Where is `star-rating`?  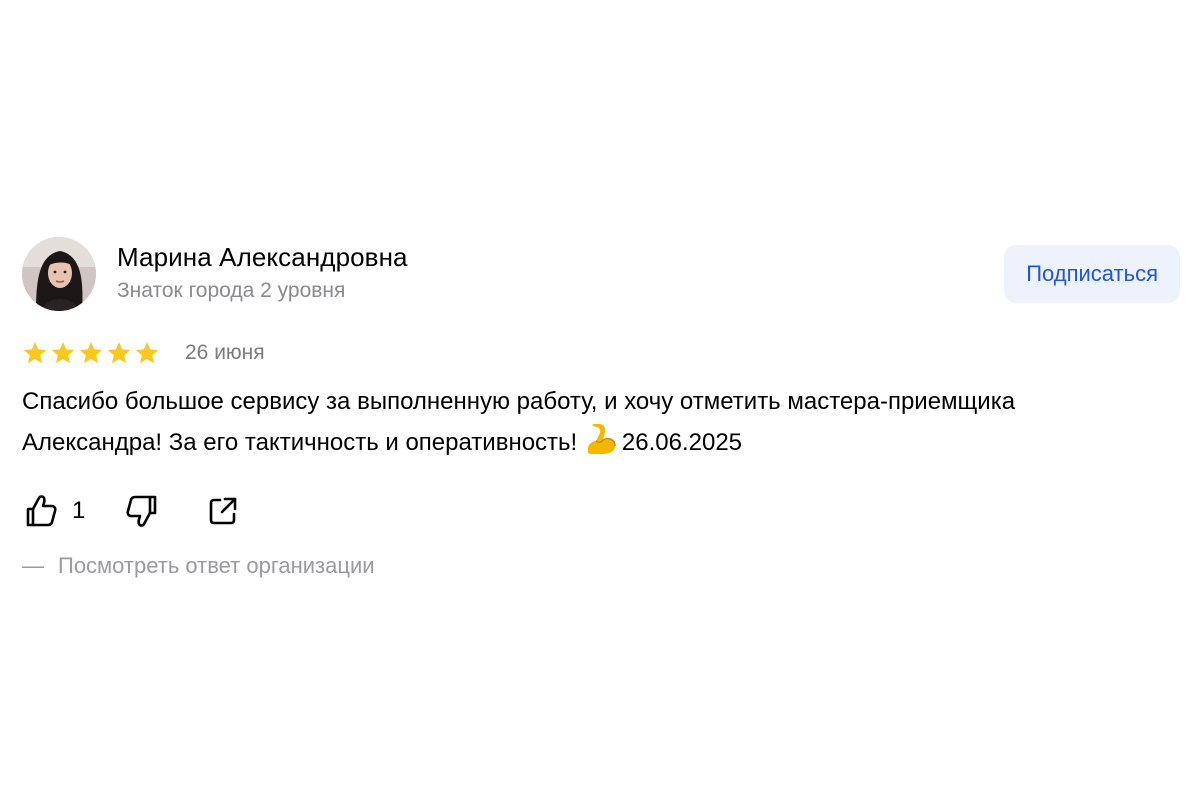
star-rating is located at coordinates (91, 353).